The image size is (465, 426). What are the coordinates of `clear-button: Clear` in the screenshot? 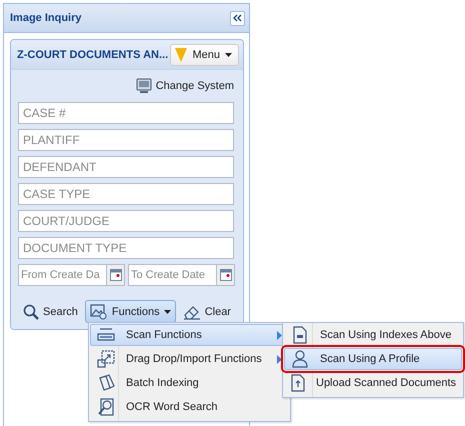 It's located at (207, 311).